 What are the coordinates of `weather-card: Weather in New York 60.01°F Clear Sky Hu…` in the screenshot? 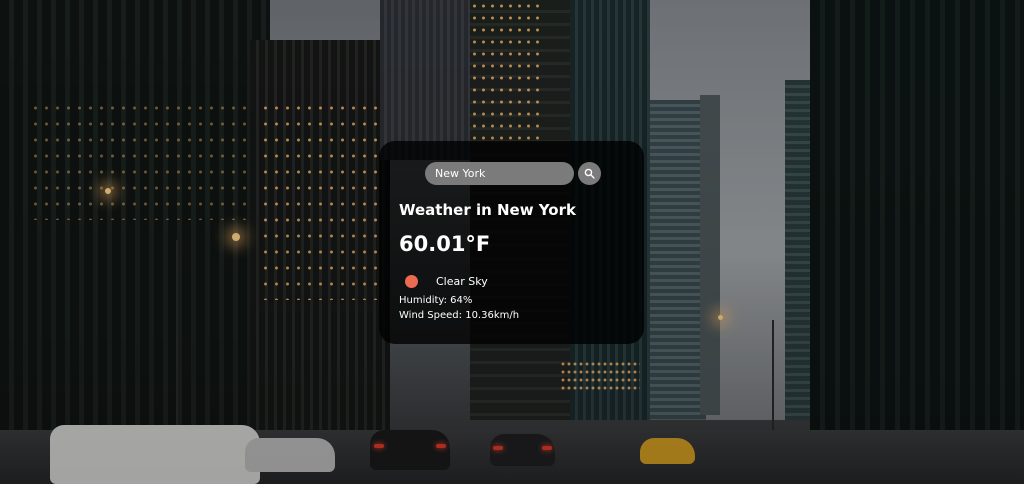 It's located at (511, 242).